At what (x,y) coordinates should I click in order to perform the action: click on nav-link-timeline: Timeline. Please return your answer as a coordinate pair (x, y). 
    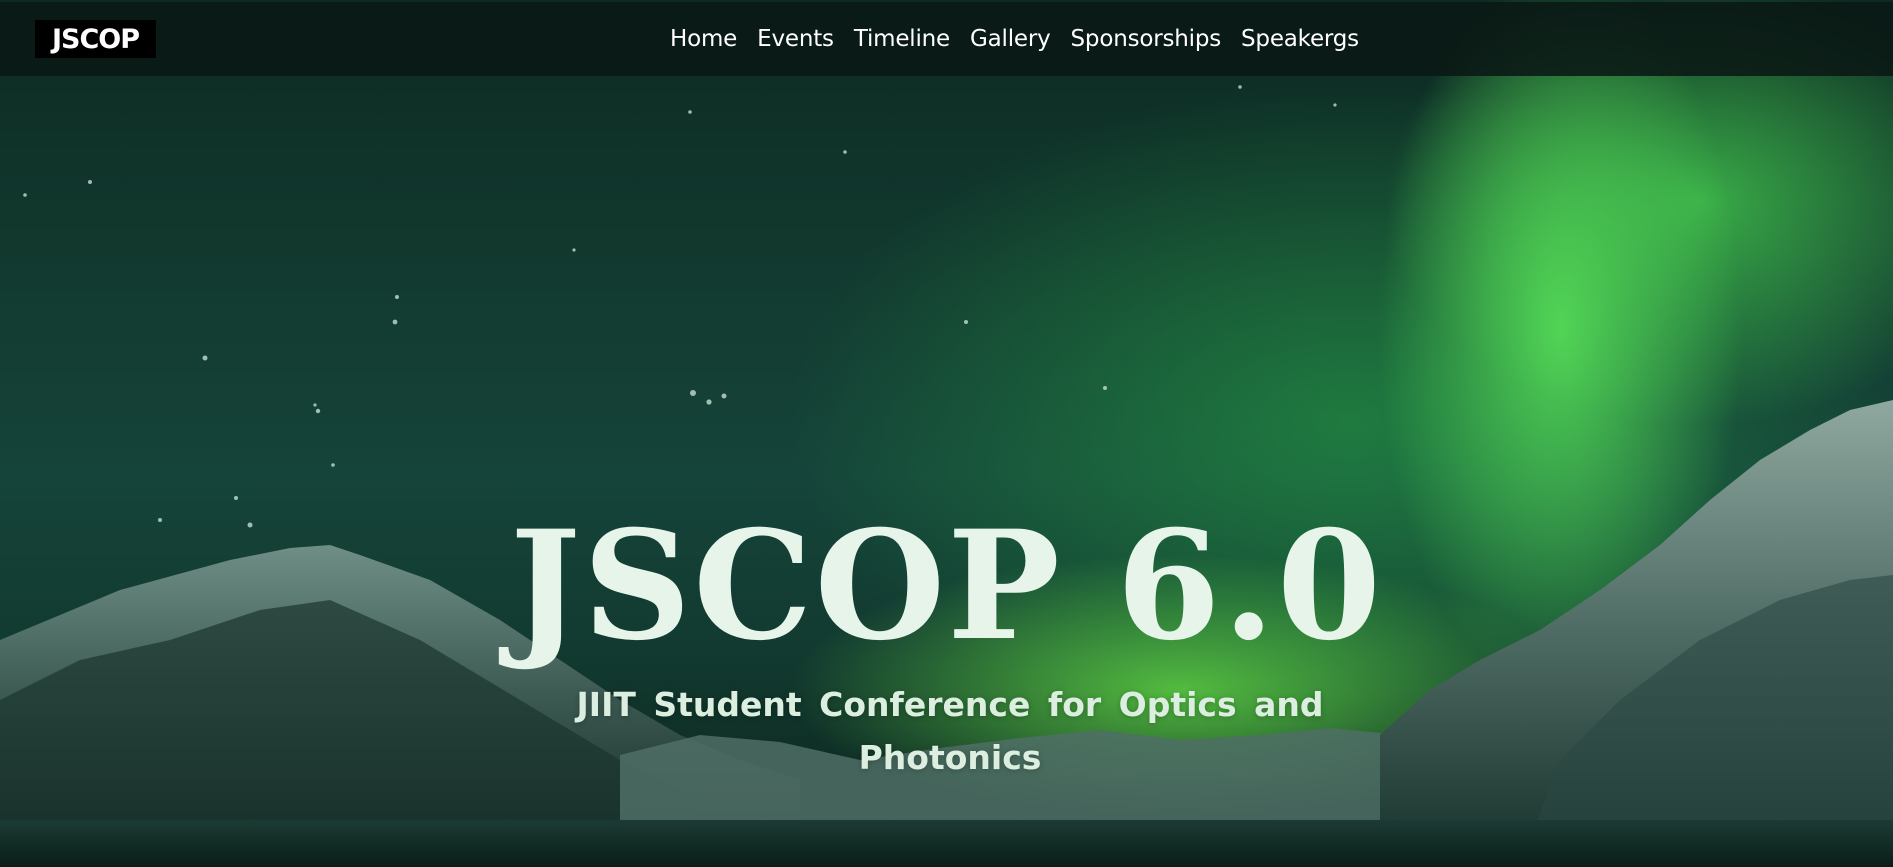
    Looking at the image, I should click on (902, 39).